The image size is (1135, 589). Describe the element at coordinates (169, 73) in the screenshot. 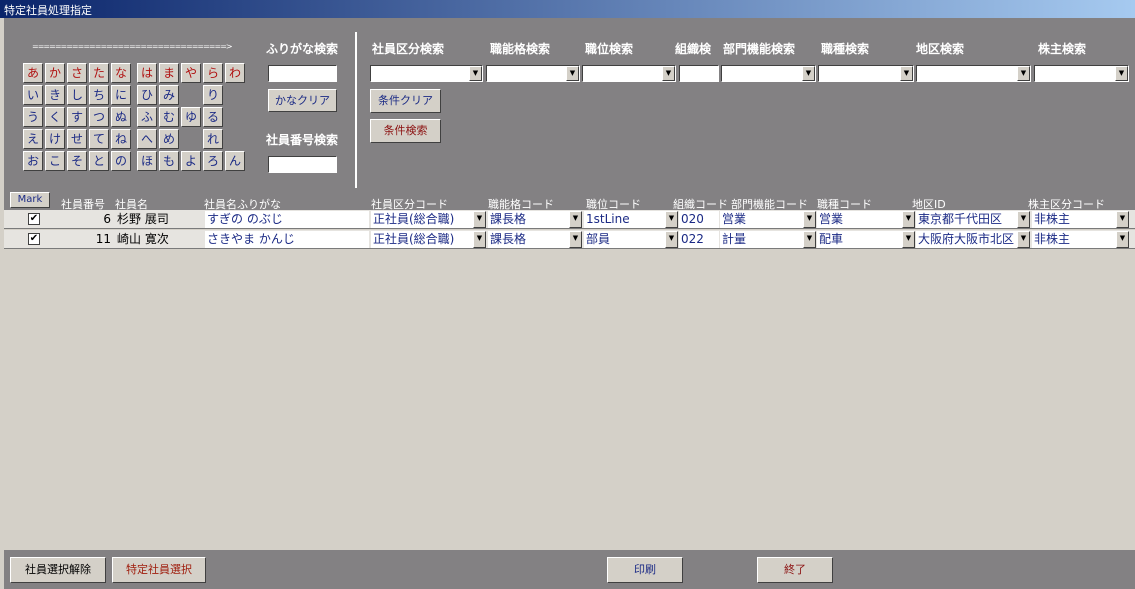

I see `kana-button: ま` at that location.